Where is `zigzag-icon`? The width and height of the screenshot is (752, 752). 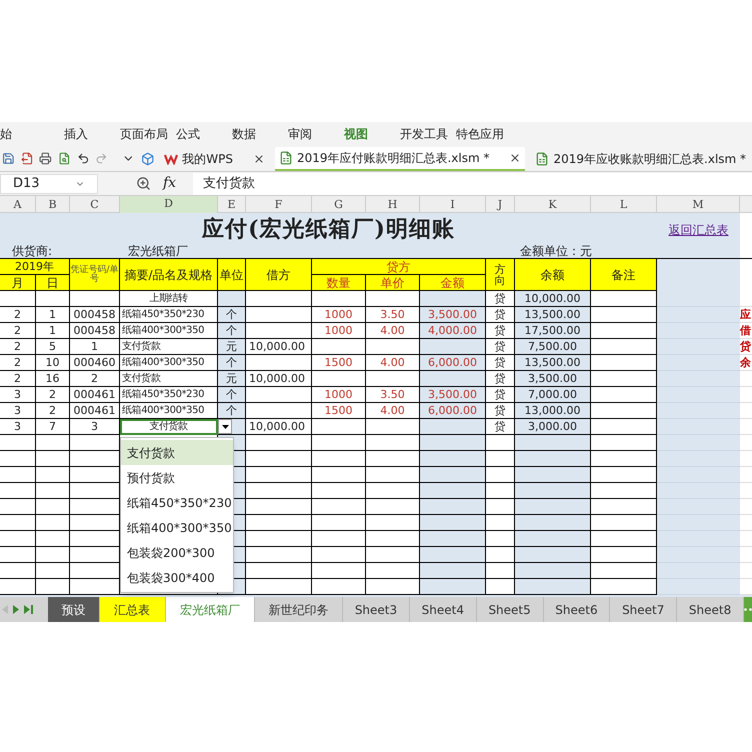 zigzag-icon is located at coordinates (171, 158).